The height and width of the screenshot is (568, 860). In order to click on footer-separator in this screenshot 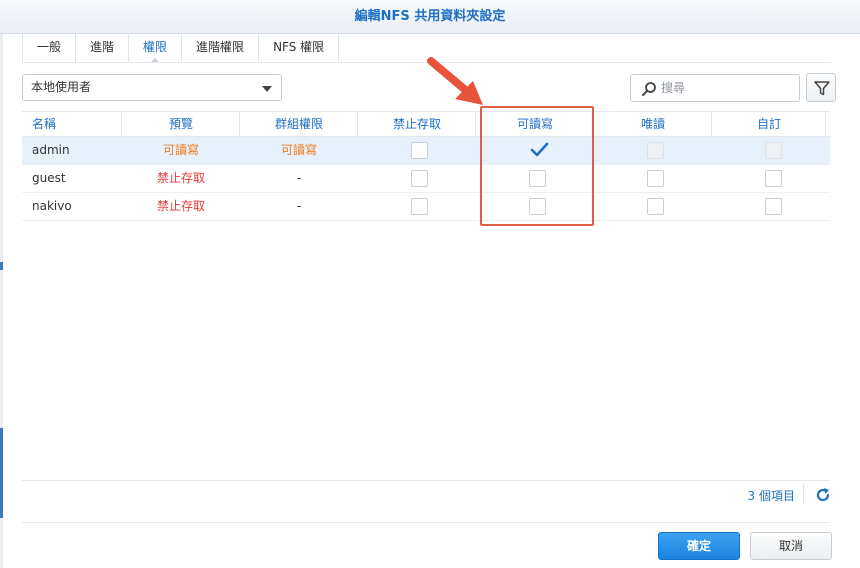, I will do `click(803, 494)`.